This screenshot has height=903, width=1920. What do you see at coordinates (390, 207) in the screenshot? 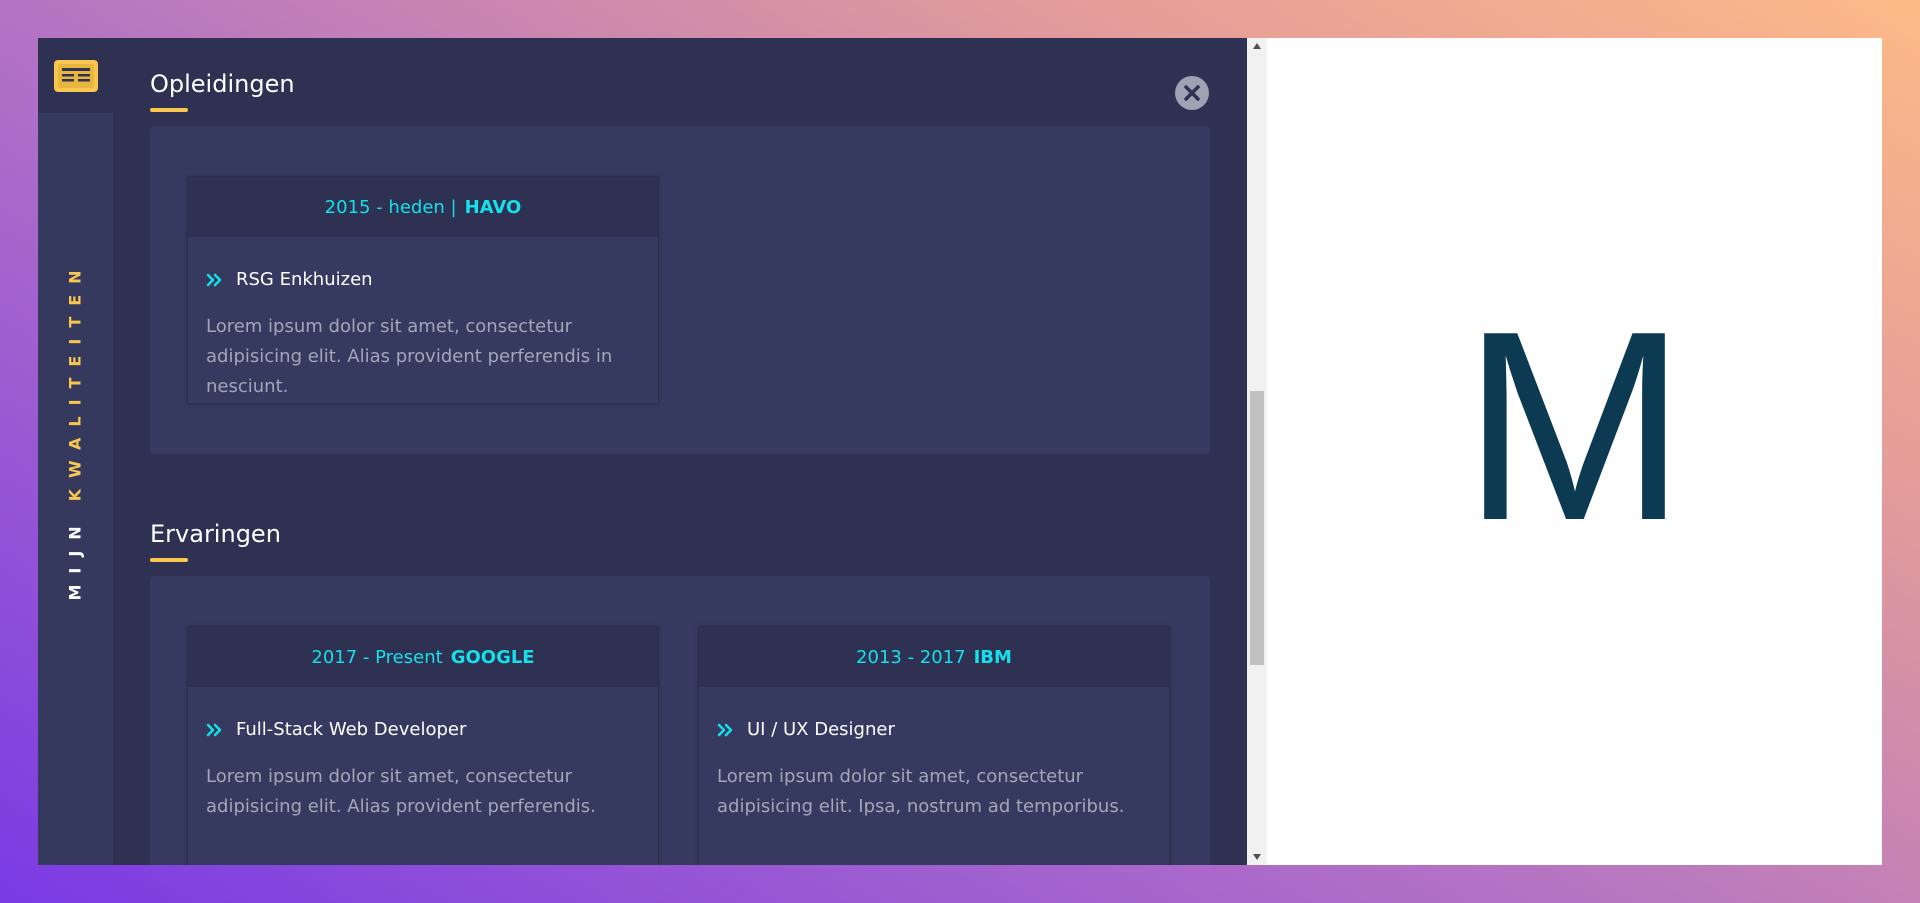
I see `card-period: 2015 - heden |` at bounding box center [390, 207].